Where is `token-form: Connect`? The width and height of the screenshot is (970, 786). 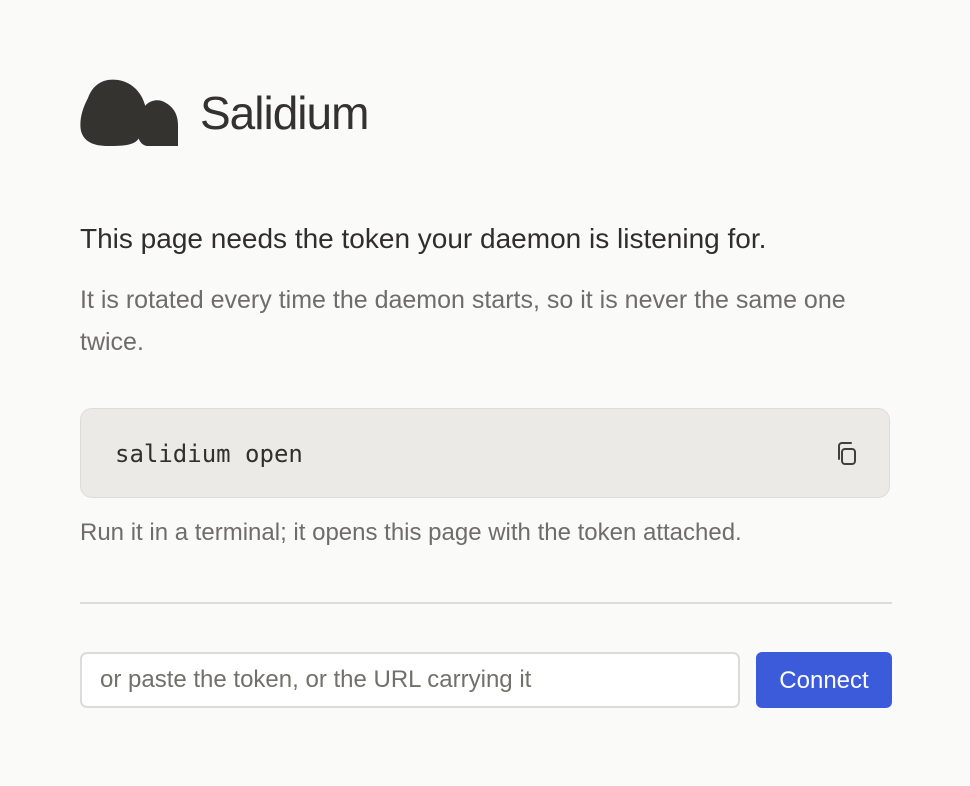
token-form: Connect is located at coordinates (486, 680).